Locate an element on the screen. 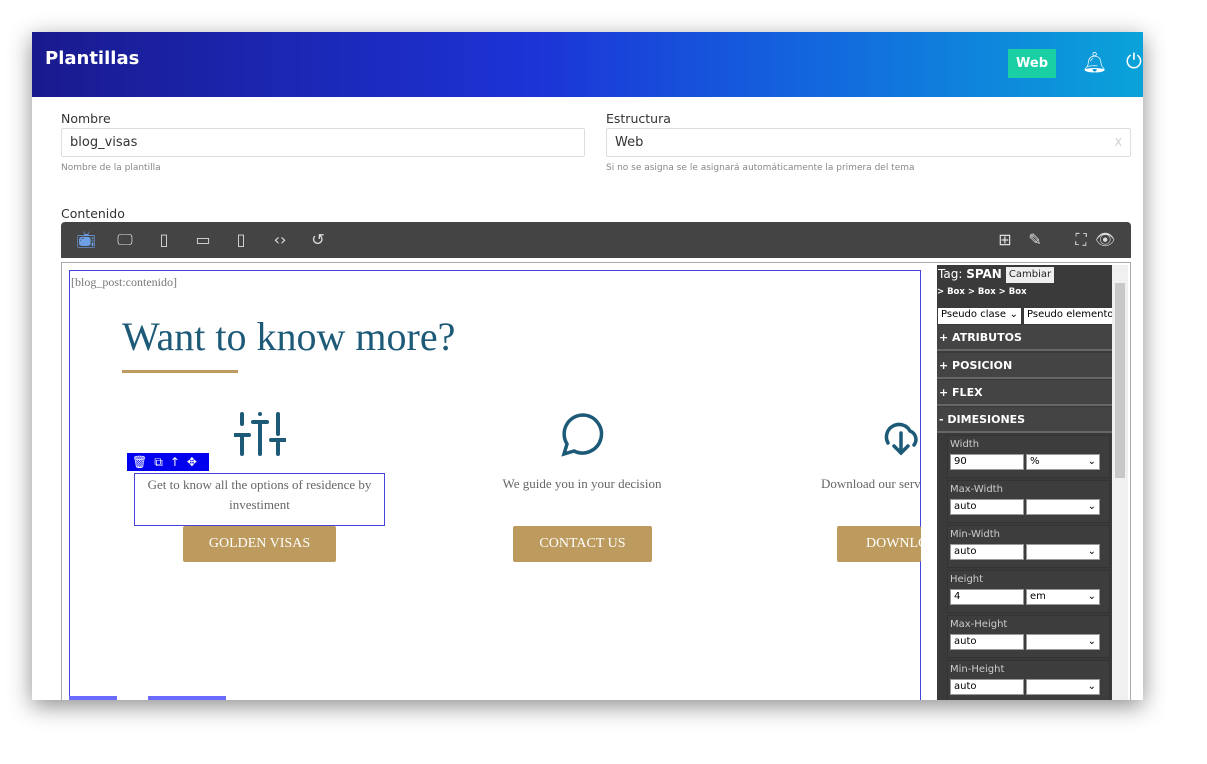 The image size is (1207, 764). dimension-field-min-width: Min-Width auto ⌄ is located at coordinates (1028, 546).